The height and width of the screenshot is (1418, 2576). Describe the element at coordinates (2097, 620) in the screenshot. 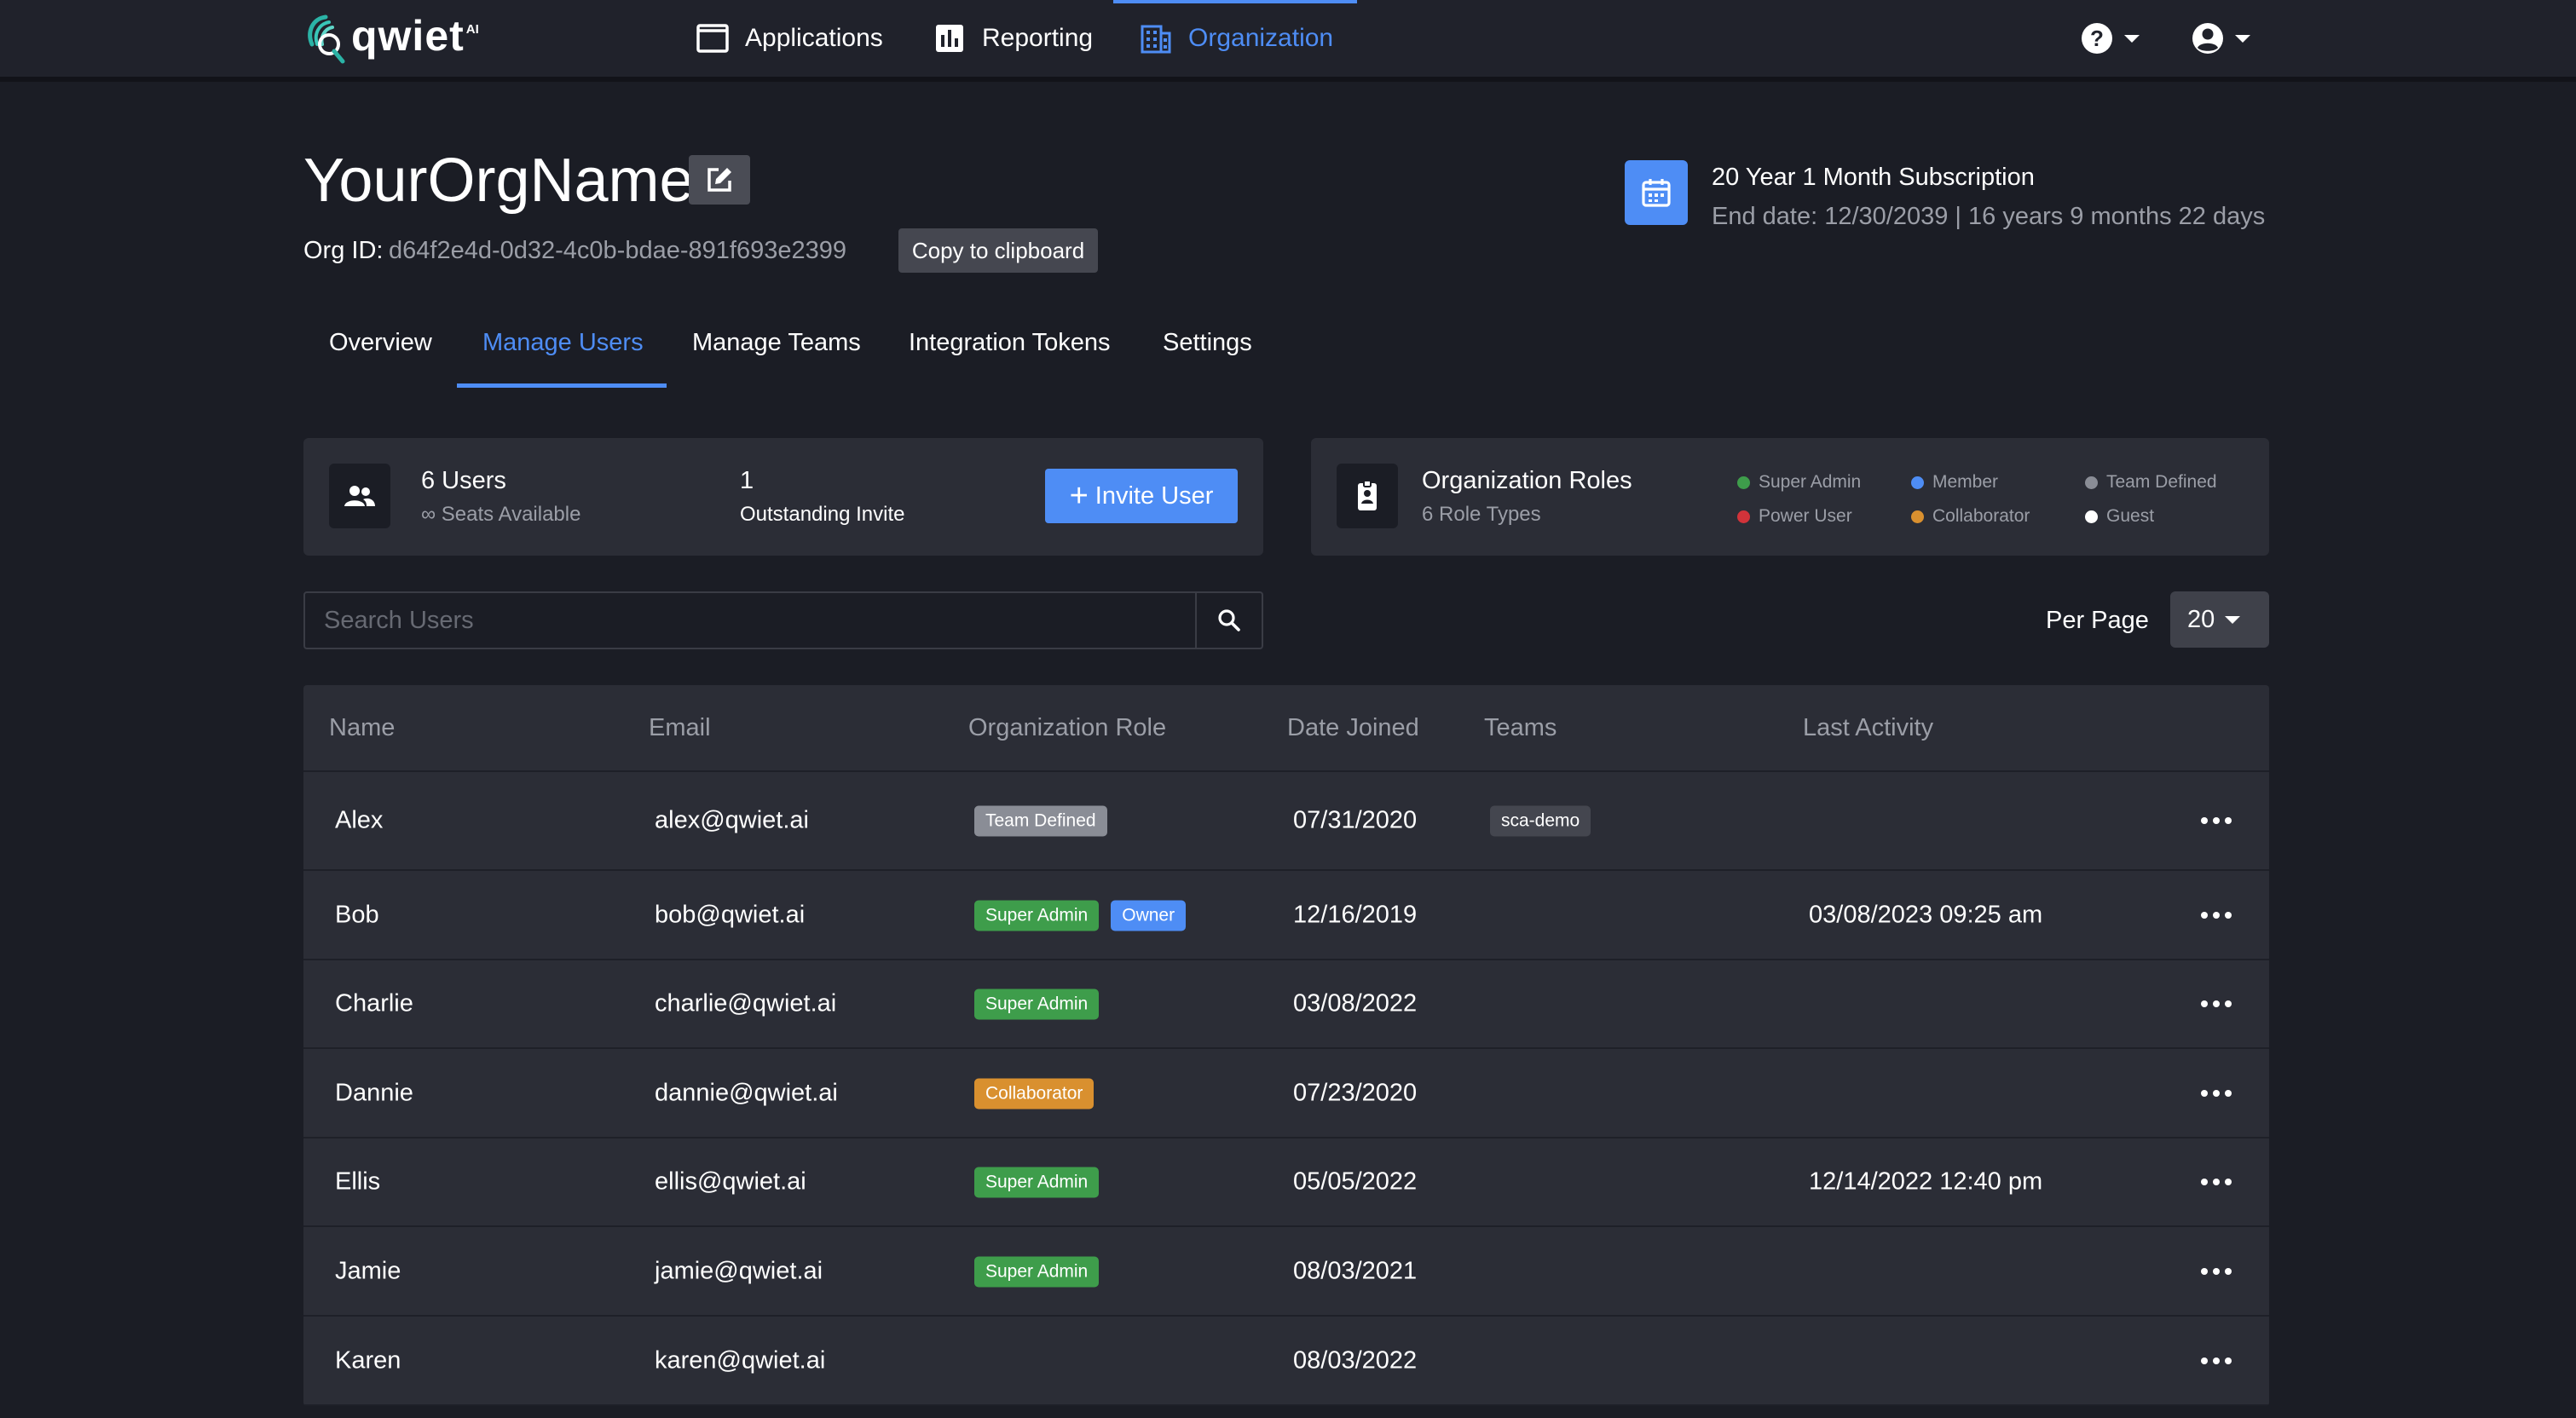

I see `per-page-label: Per Page` at that location.